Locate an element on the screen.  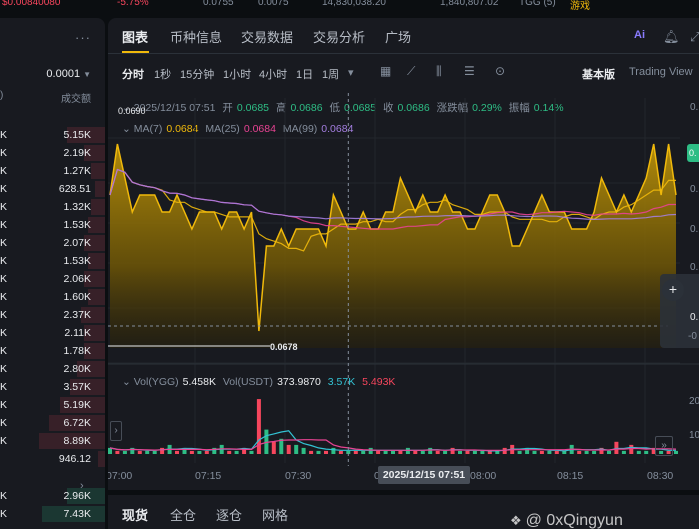
order-turnover: 628.51 is located at coordinates (74, 189).